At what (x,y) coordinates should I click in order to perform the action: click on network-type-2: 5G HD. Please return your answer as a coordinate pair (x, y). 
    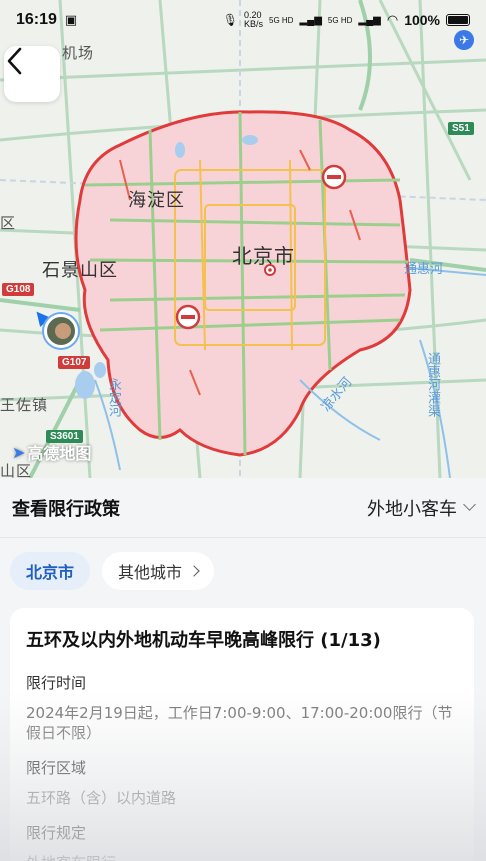
    Looking at the image, I should click on (340, 20).